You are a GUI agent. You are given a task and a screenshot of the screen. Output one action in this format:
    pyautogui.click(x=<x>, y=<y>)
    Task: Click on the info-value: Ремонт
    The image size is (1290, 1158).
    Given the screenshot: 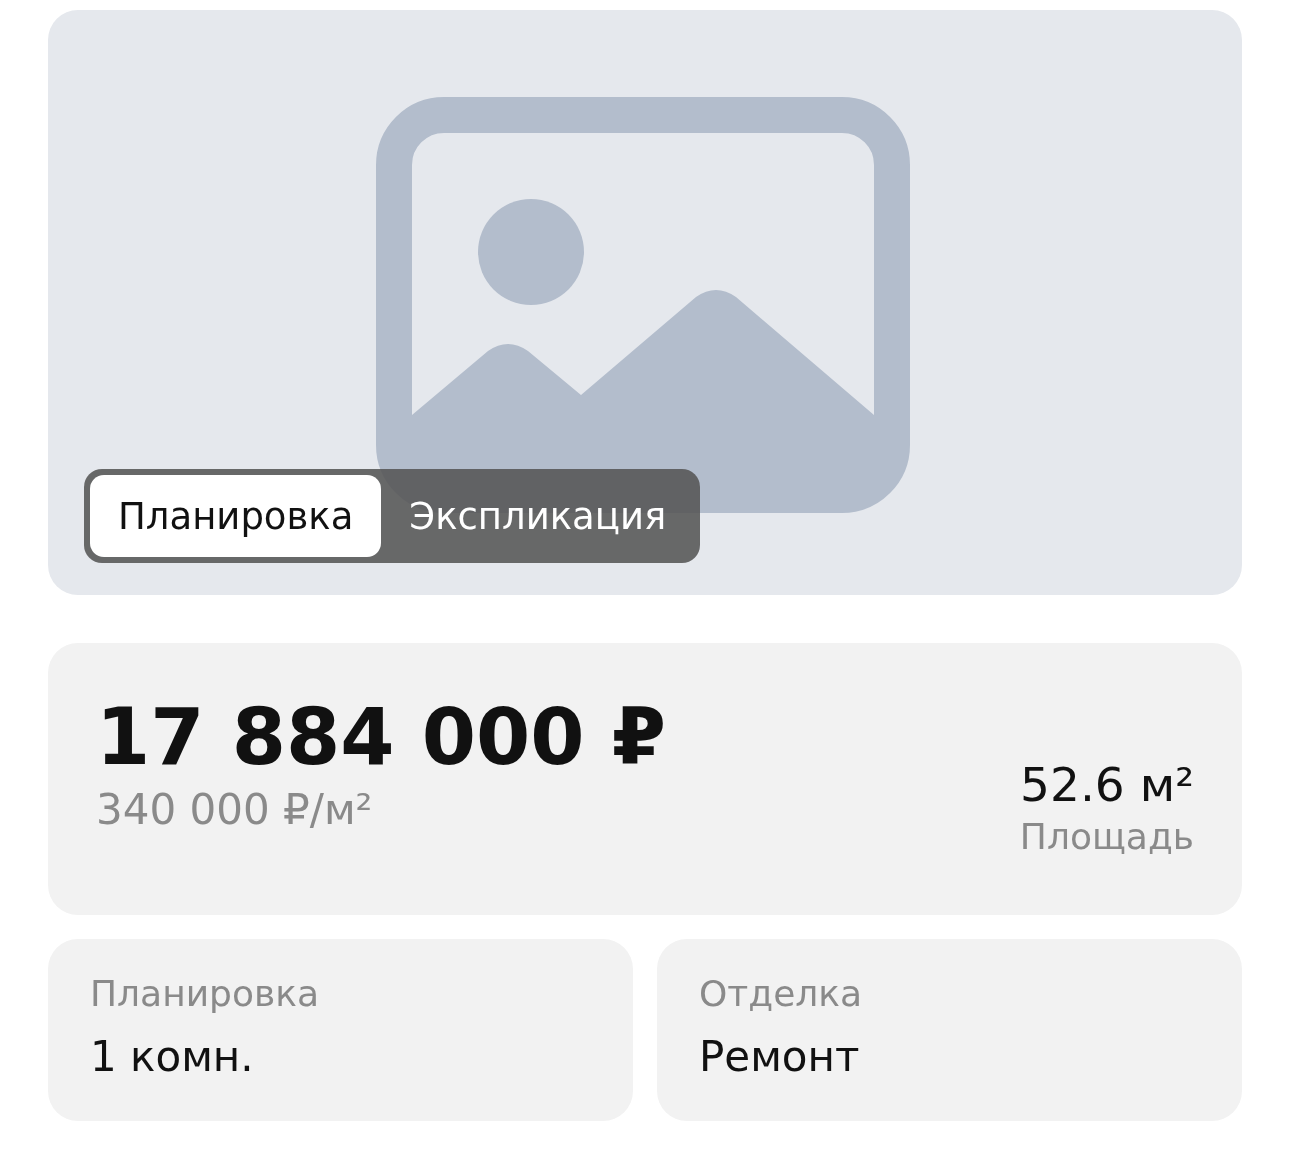 What is the action you would take?
    pyautogui.click(x=780, y=1056)
    